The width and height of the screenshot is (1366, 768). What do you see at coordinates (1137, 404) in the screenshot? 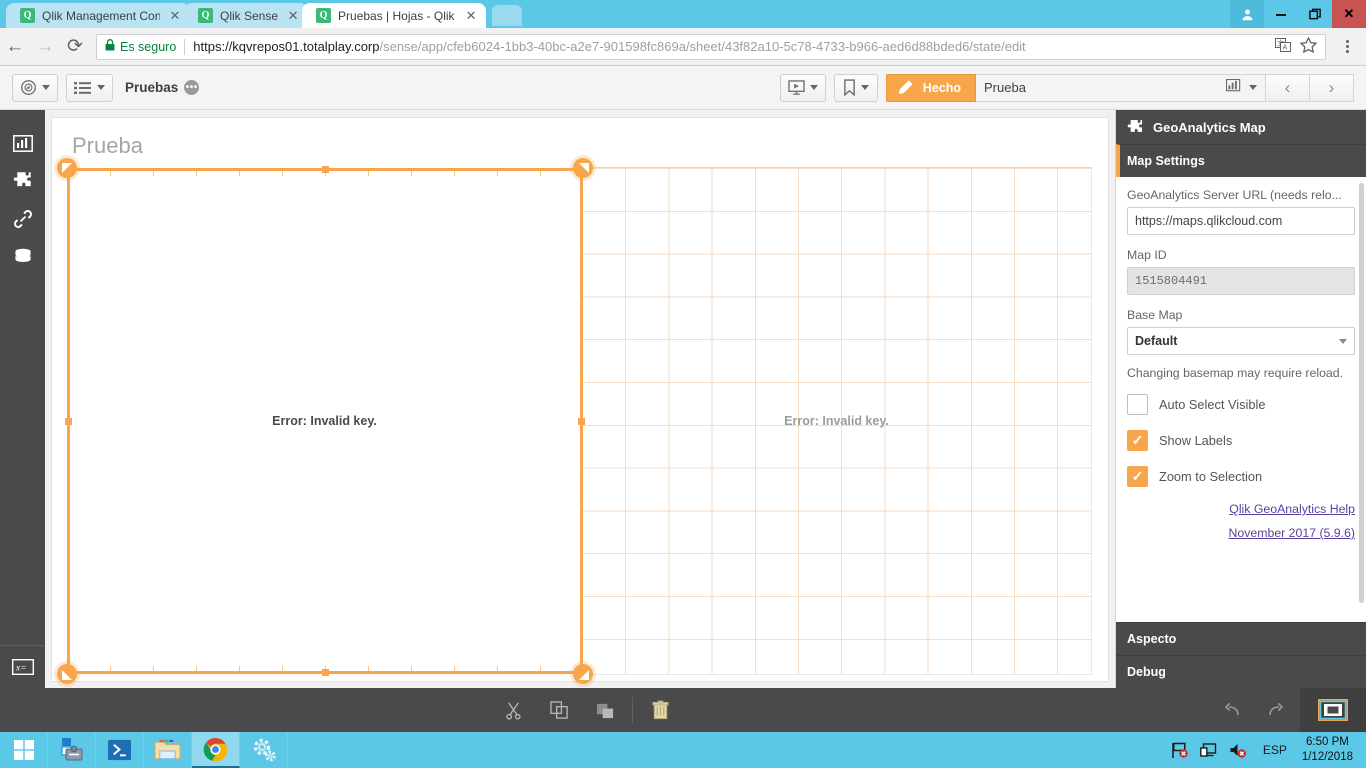
I see `checkbox-box` at bounding box center [1137, 404].